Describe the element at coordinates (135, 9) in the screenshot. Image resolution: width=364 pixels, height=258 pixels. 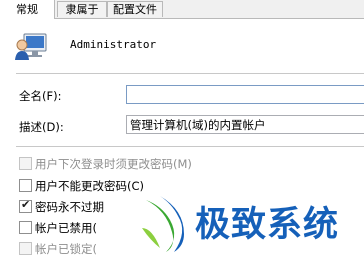
I see `tab-profile: 配置文件` at that location.